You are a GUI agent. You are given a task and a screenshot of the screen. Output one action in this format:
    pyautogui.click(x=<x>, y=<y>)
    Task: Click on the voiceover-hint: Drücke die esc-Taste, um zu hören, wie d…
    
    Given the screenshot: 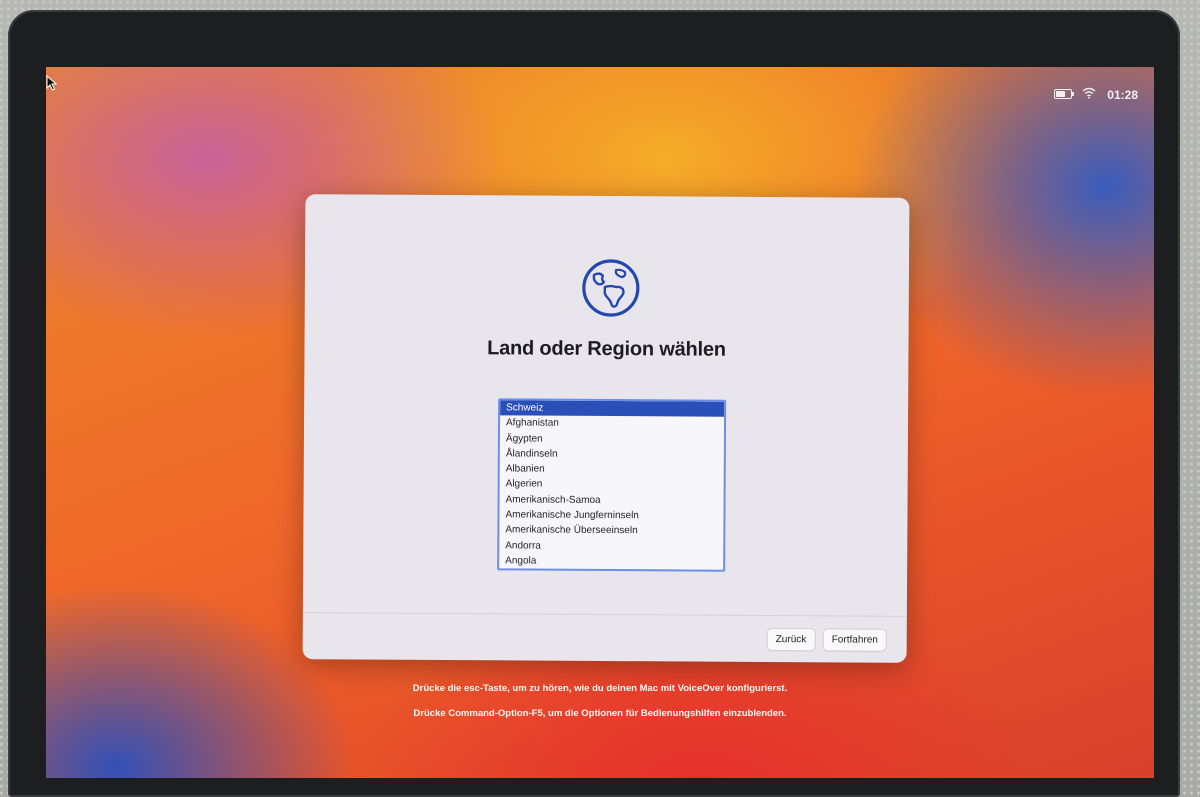 What is the action you would take?
    pyautogui.click(x=600, y=688)
    